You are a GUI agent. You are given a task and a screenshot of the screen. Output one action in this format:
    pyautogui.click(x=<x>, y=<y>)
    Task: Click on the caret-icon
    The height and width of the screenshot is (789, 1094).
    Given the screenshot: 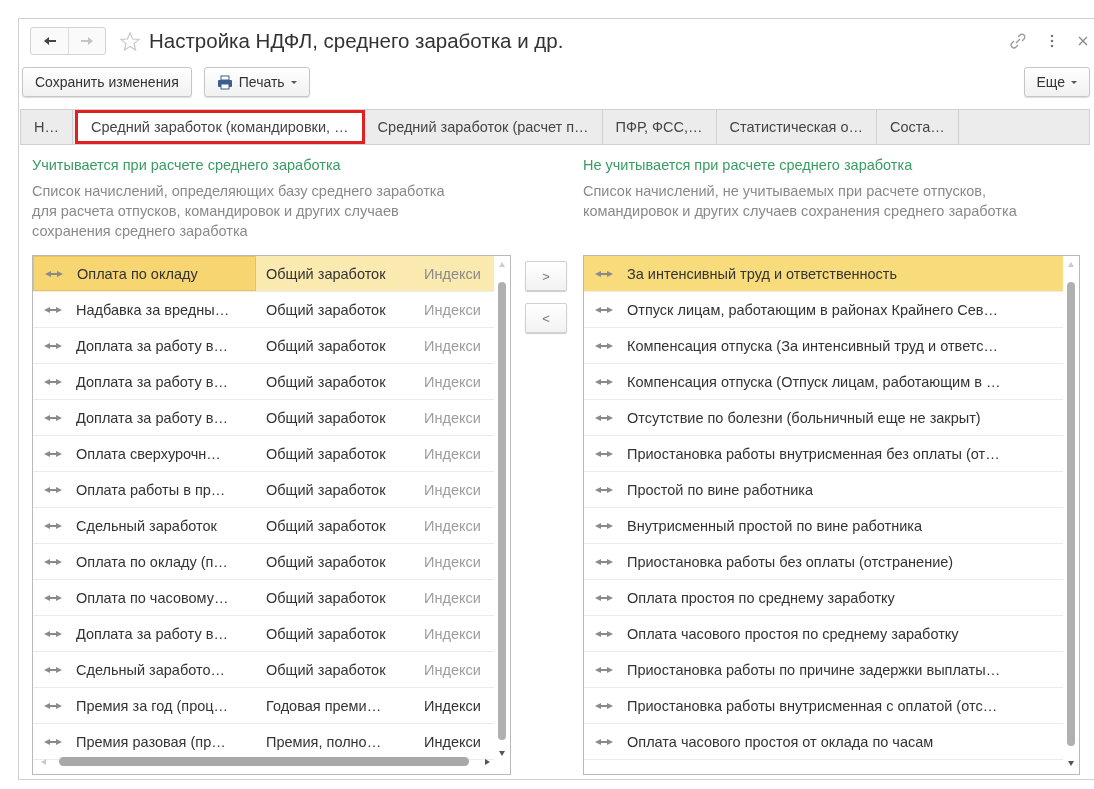 What is the action you would take?
    pyautogui.click(x=293, y=82)
    